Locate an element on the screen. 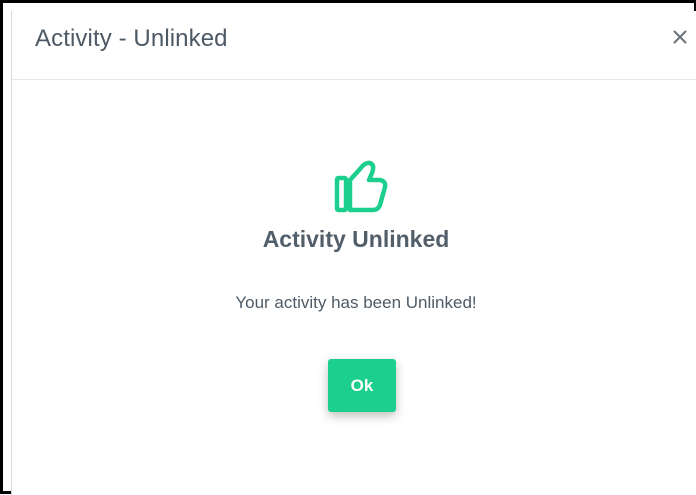  close-icon is located at coordinates (680, 37).